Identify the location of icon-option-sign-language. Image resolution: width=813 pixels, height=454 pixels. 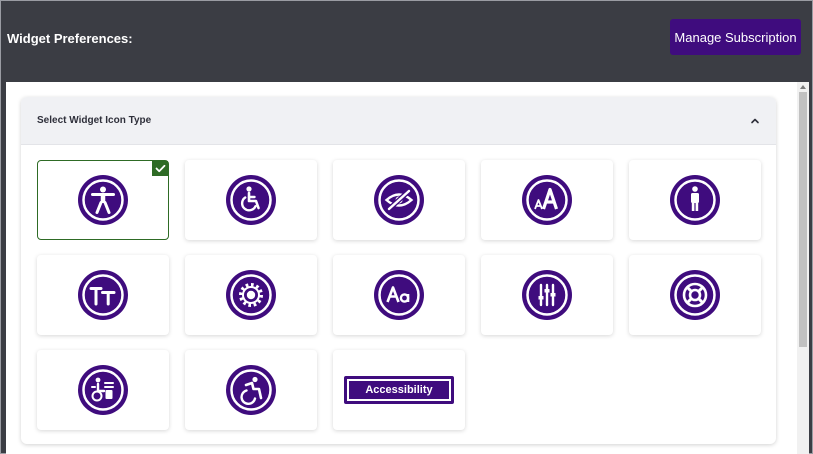
(103, 390).